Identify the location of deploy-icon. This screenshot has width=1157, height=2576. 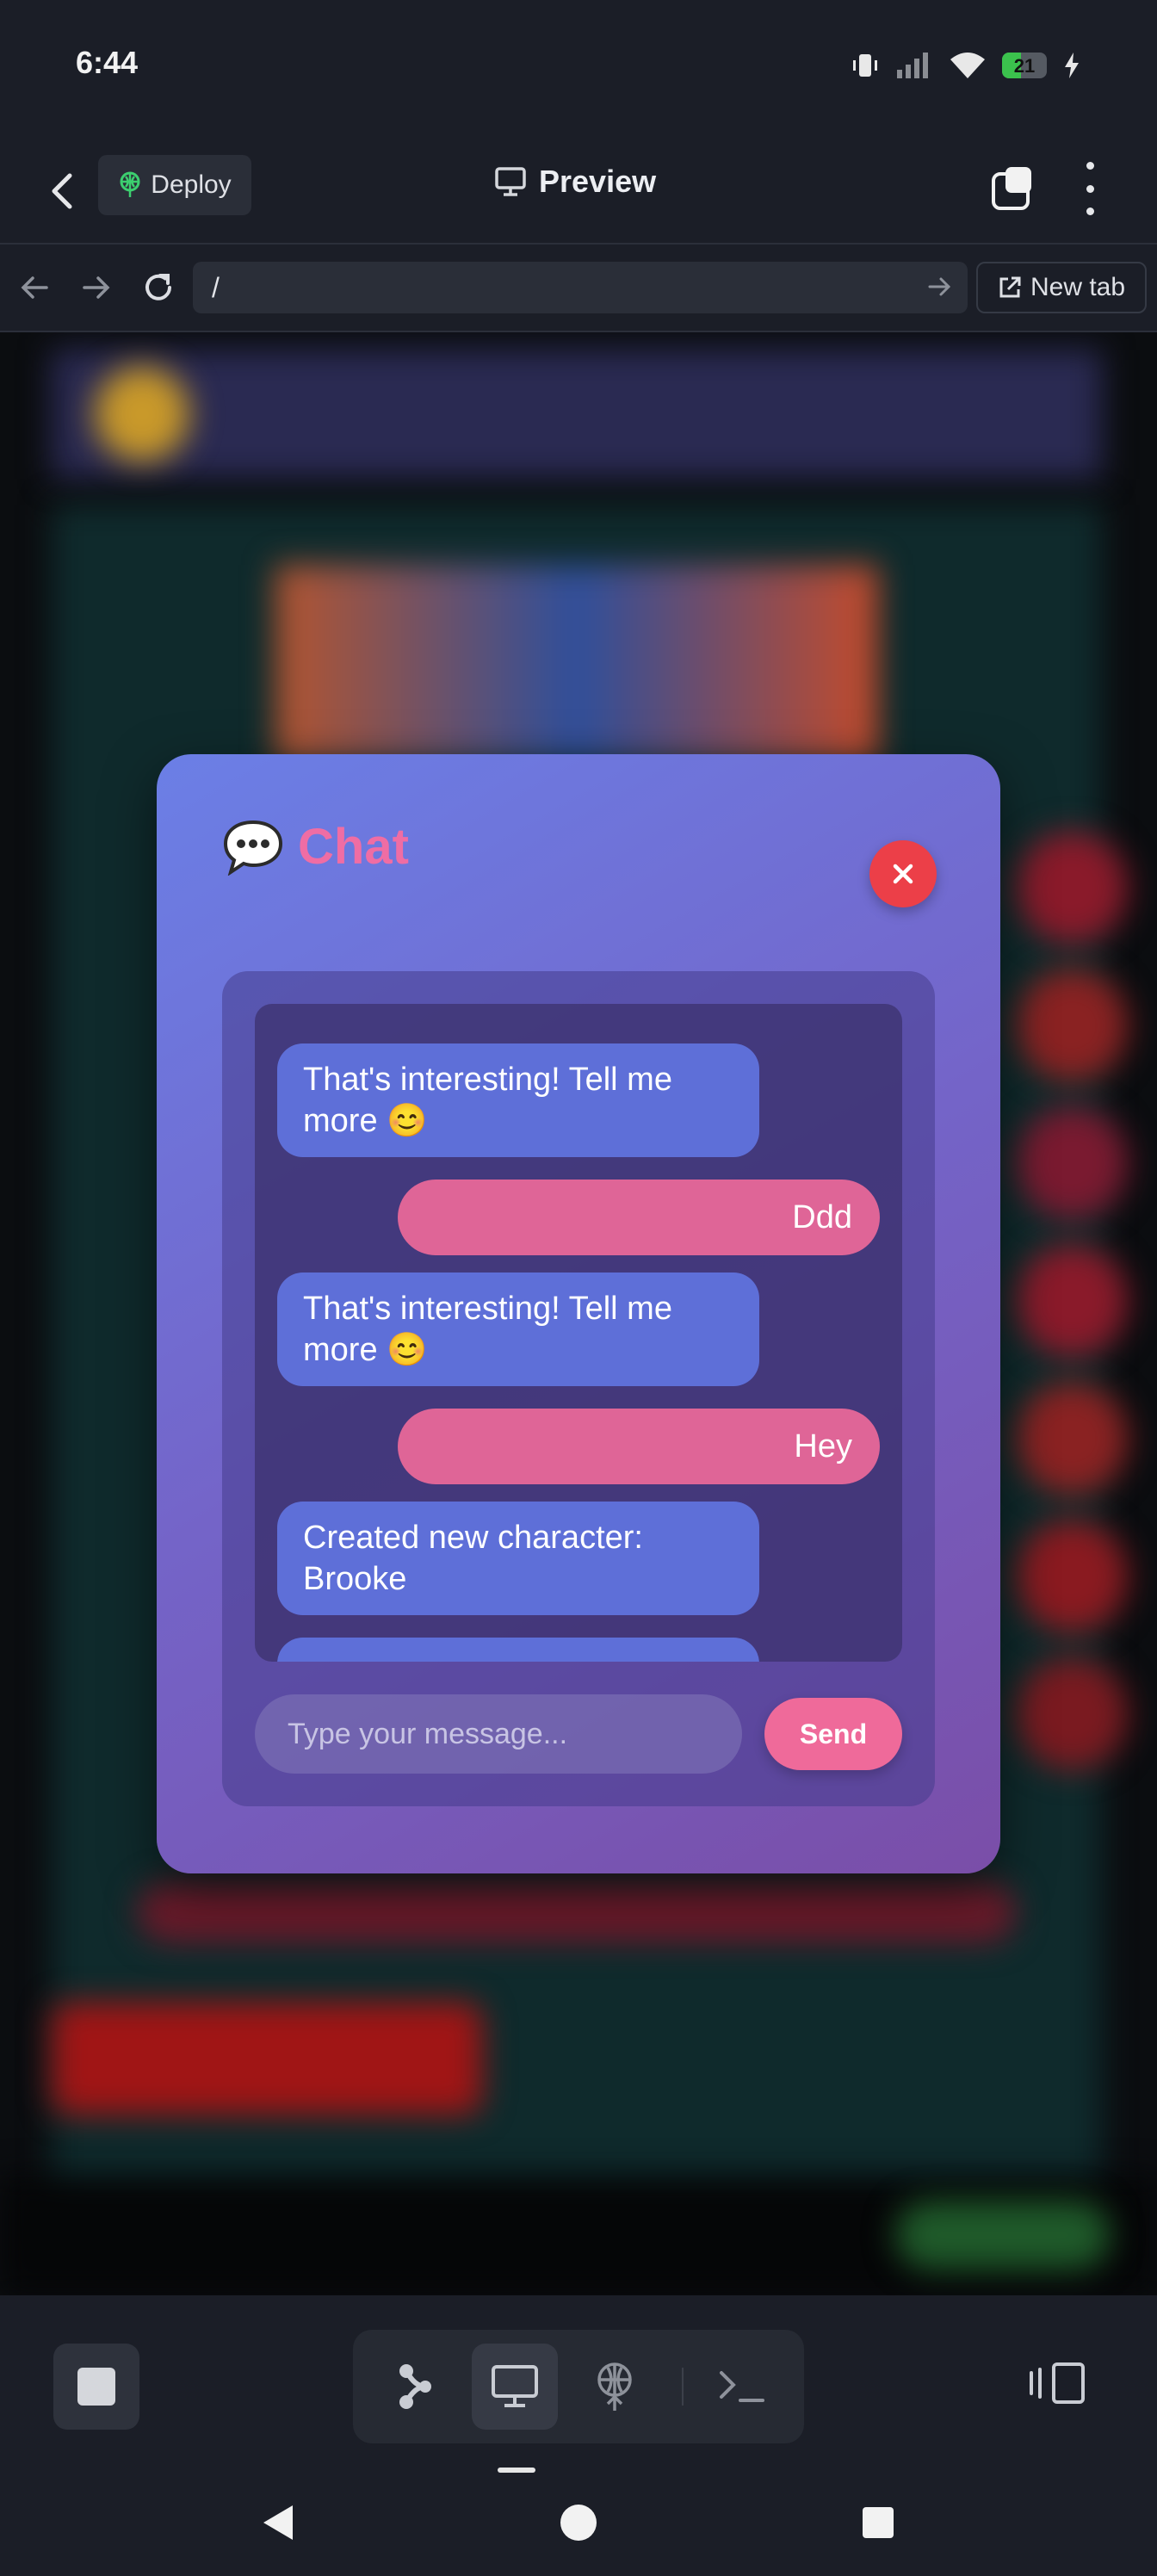
(615, 2386).